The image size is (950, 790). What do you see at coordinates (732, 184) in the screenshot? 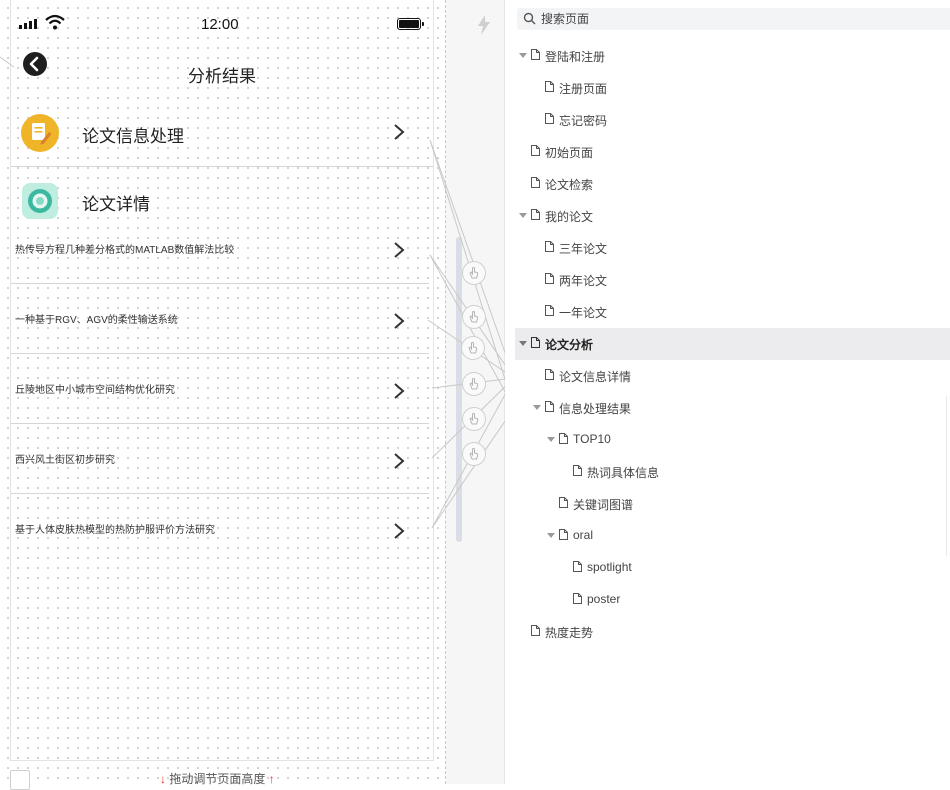
I see `tree-item-paper-search: 论文检索` at bounding box center [732, 184].